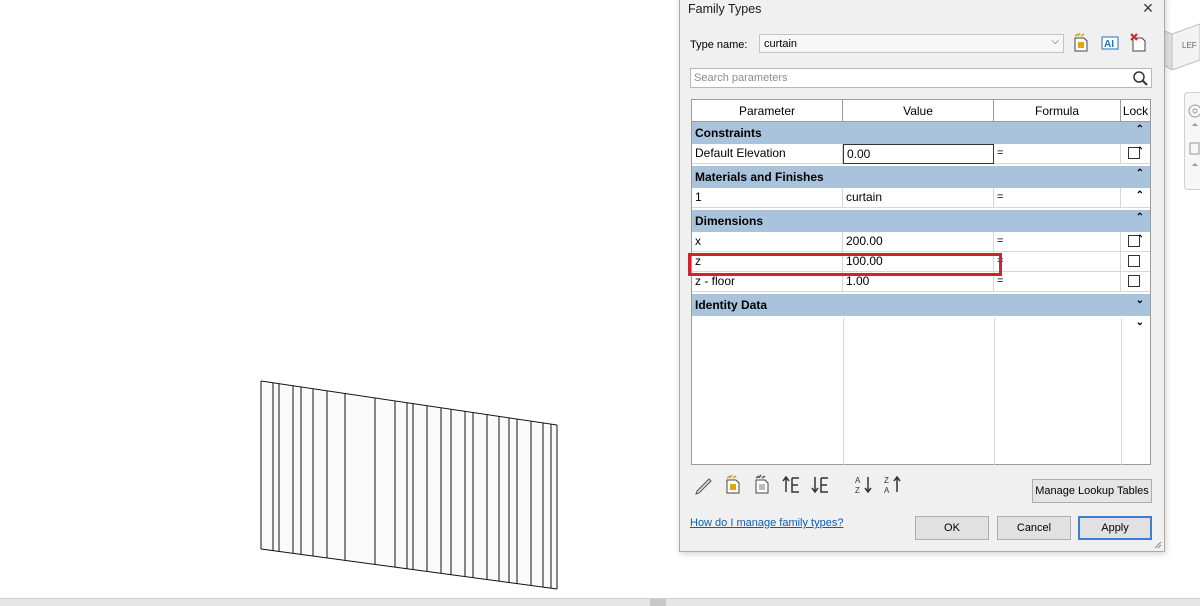 Image resolution: width=1200 pixels, height=606 pixels. I want to click on column-header-parameter: Parameter, so click(767, 111).